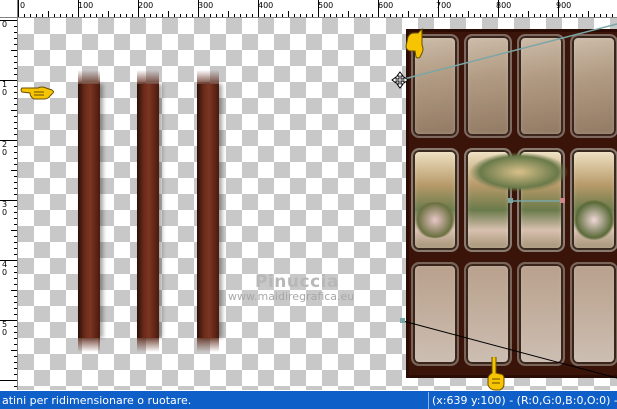  What do you see at coordinates (266, 5) in the screenshot?
I see `ruler-top-label: 400` at bounding box center [266, 5].